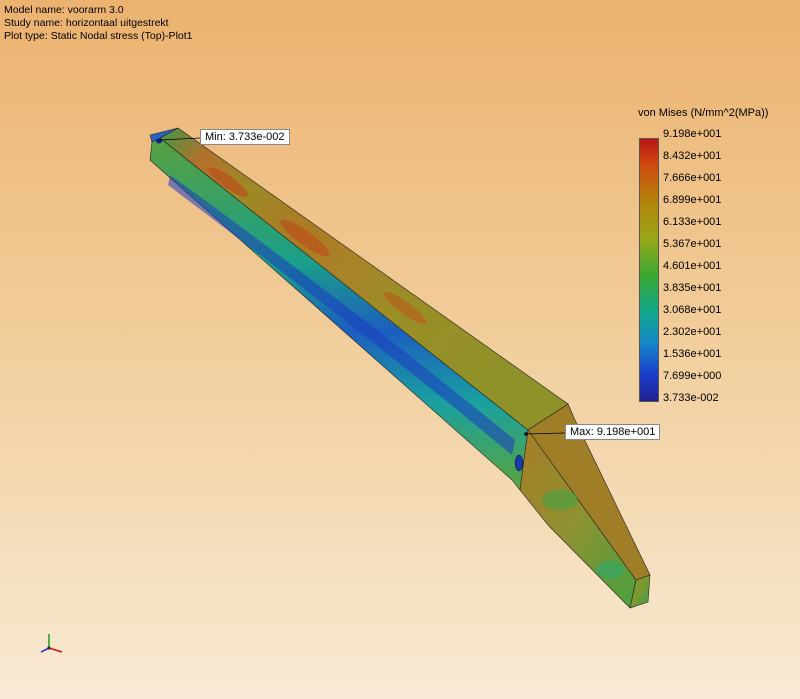  Describe the element at coordinates (692, 310) in the screenshot. I see `legend-tick: 3.068e+001` at that location.